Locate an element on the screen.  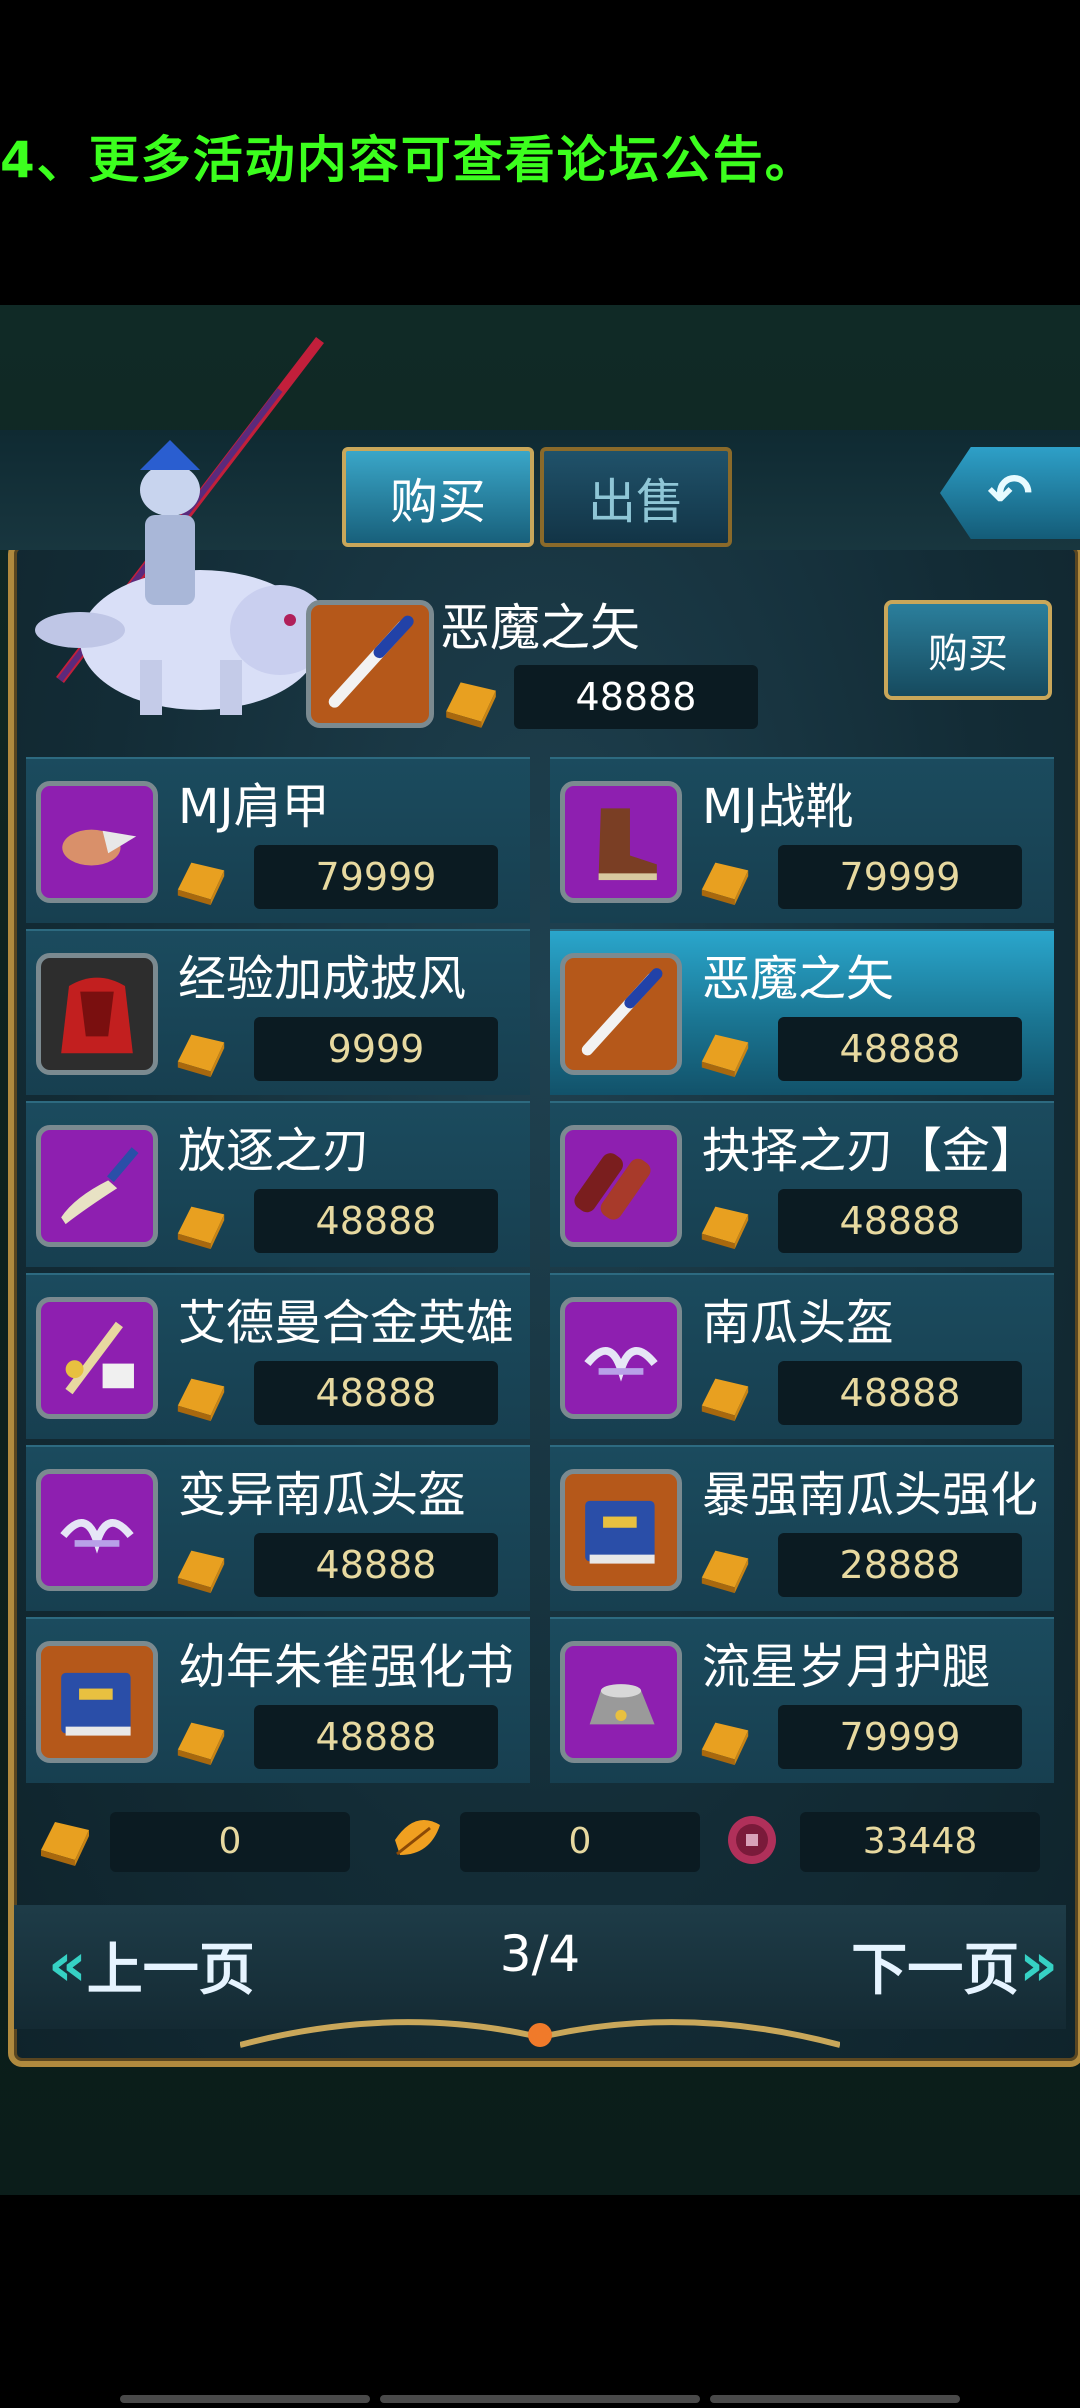
item-card: 经验加成披风 9999 is located at coordinates (278, 1012).